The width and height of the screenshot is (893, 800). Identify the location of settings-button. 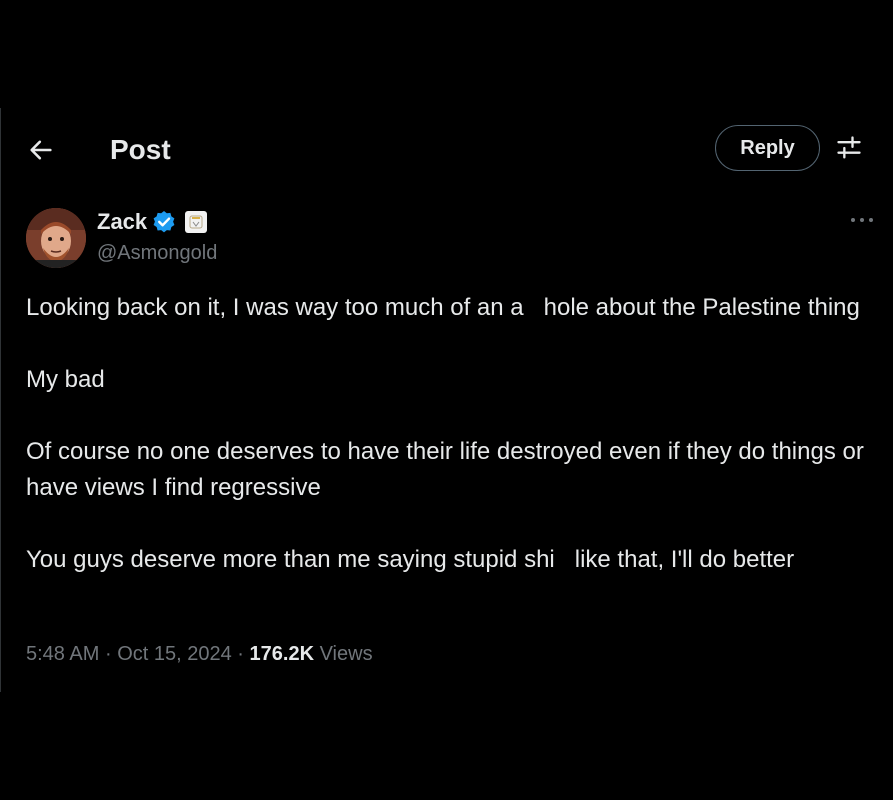
(849, 148).